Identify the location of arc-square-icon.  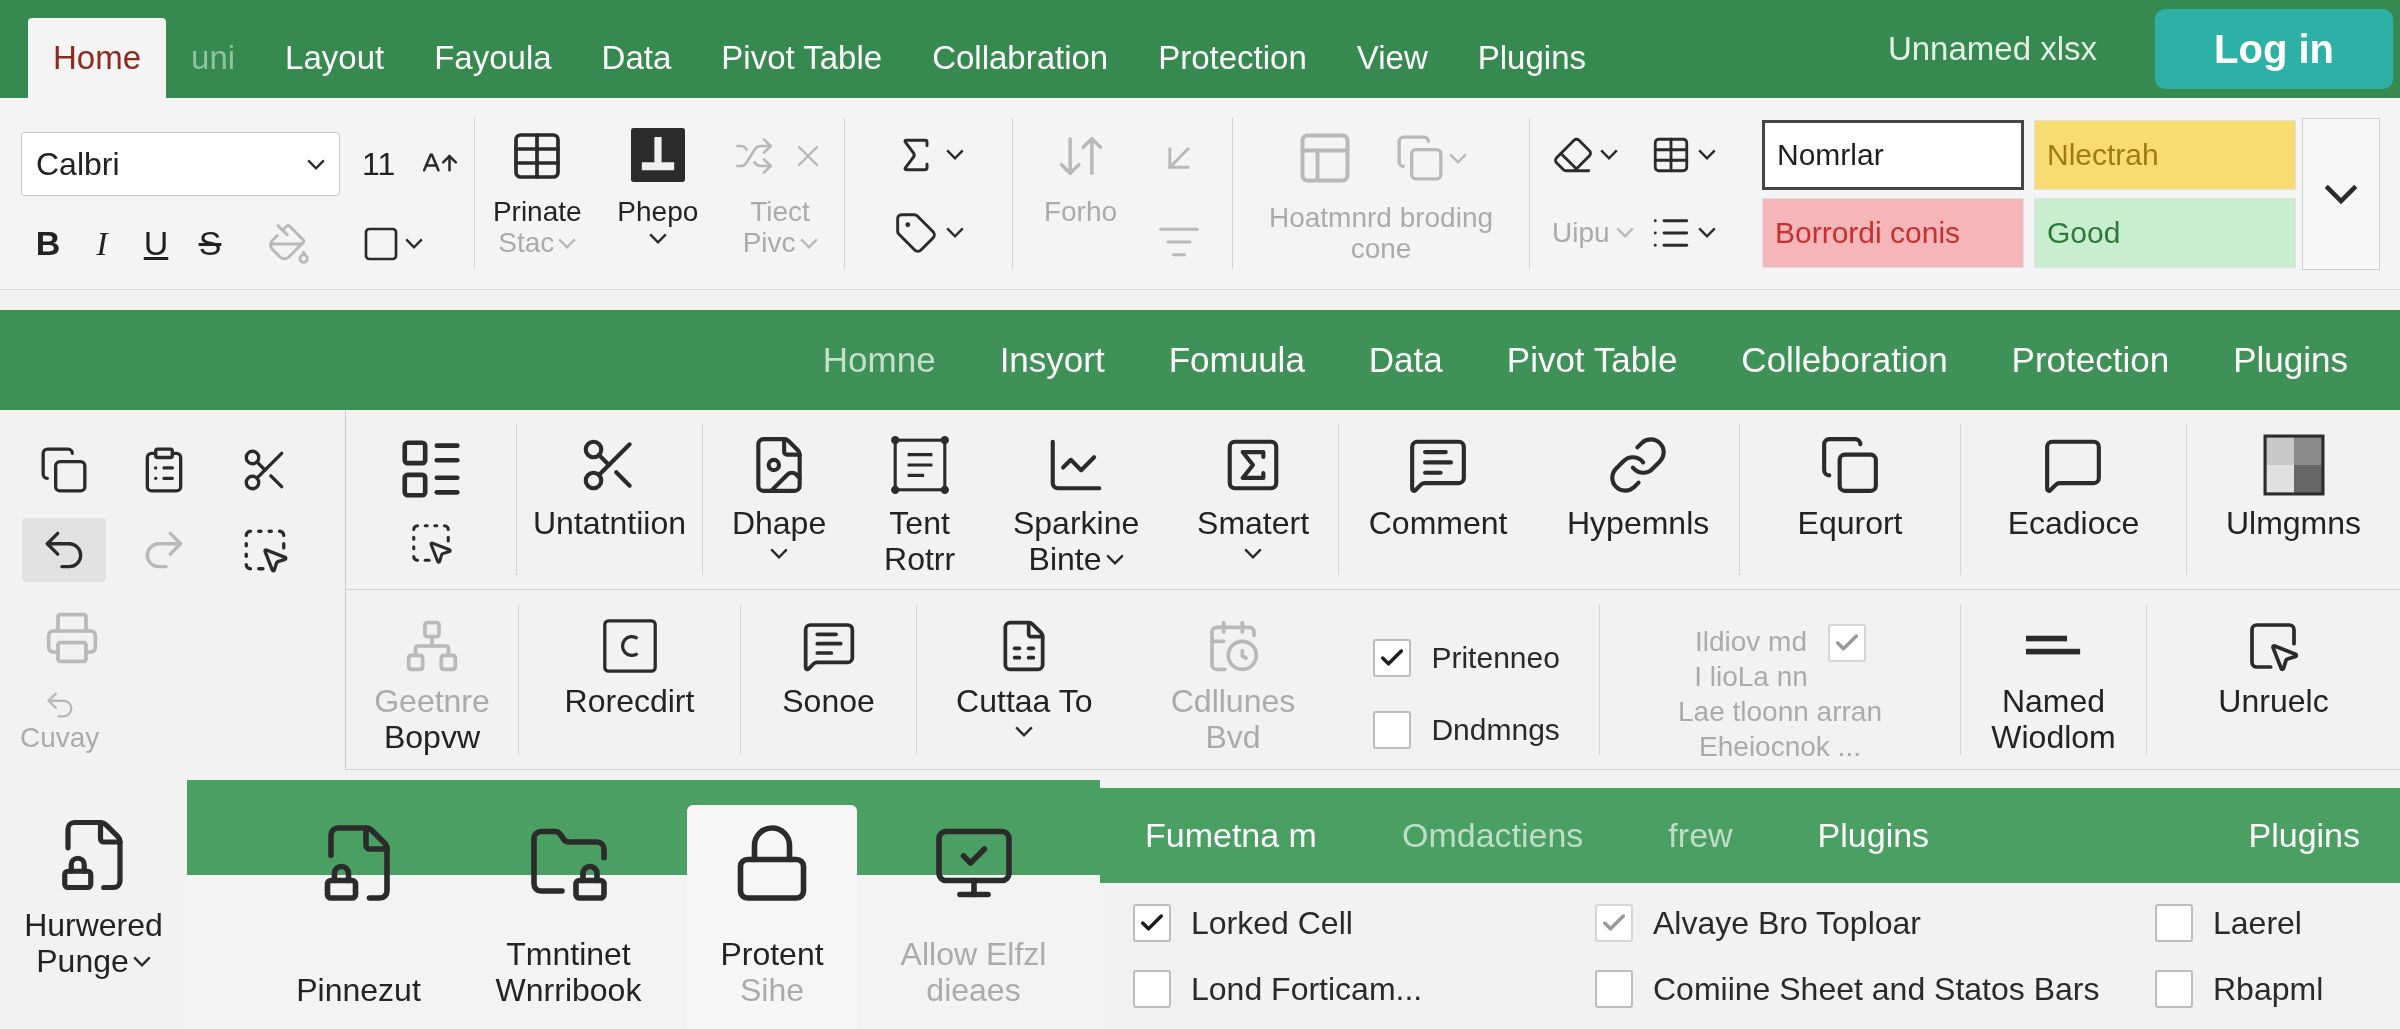
(629, 646).